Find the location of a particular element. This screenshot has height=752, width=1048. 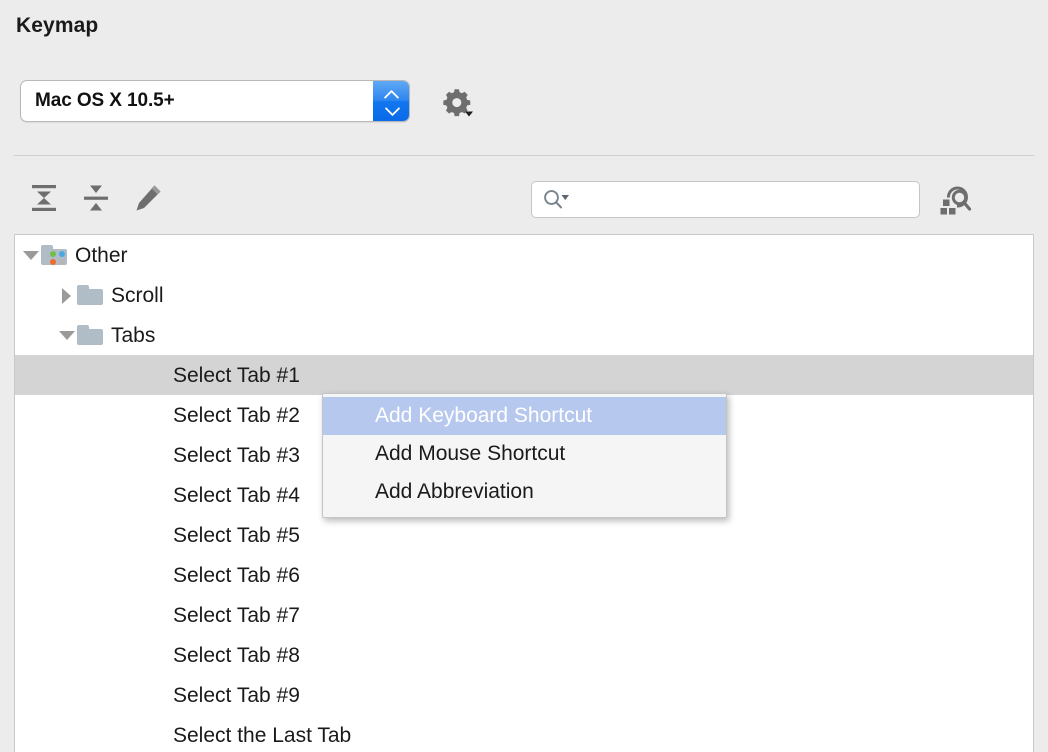

expand-all-icon is located at coordinates (44, 198).